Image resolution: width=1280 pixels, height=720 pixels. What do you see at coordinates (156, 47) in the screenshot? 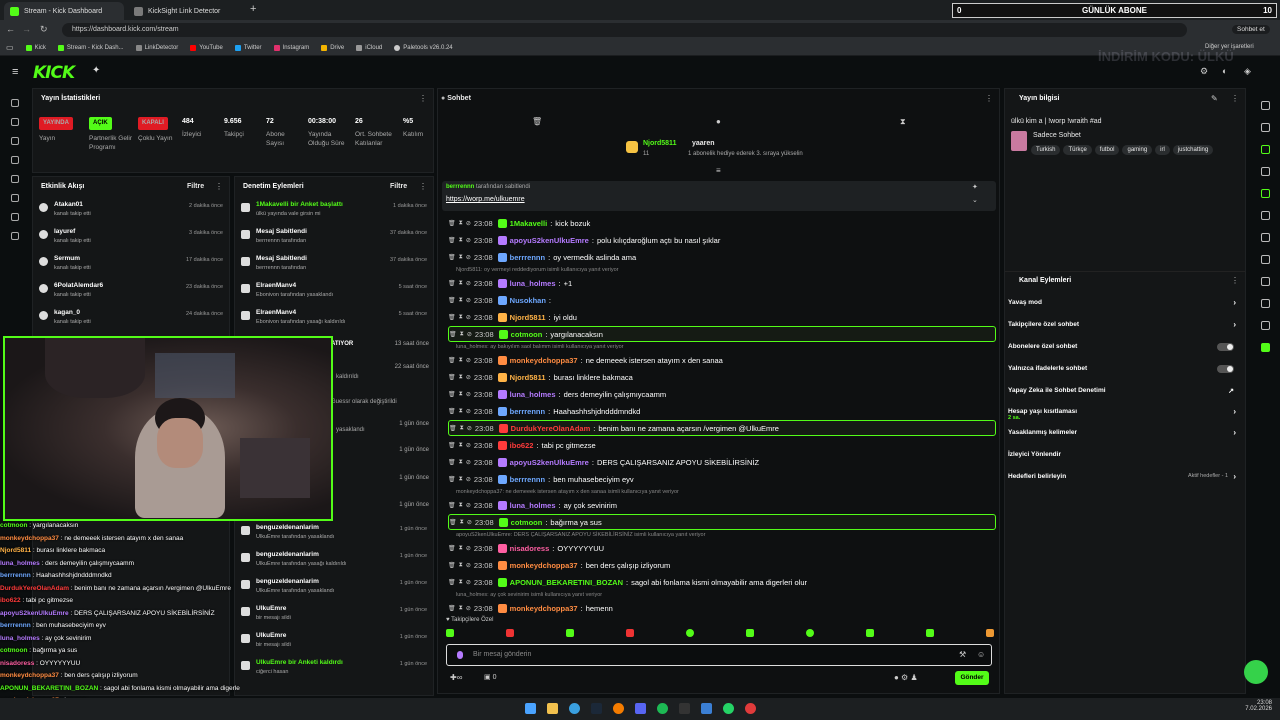
I see `bookmark-linkdetector: LinkDetector` at bounding box center [156, 47].